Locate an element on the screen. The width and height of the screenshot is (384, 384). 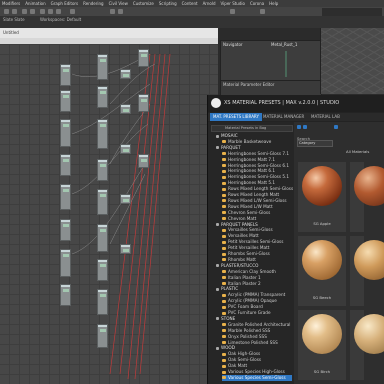
material-editor-icon is located at coordinates (262, 11).